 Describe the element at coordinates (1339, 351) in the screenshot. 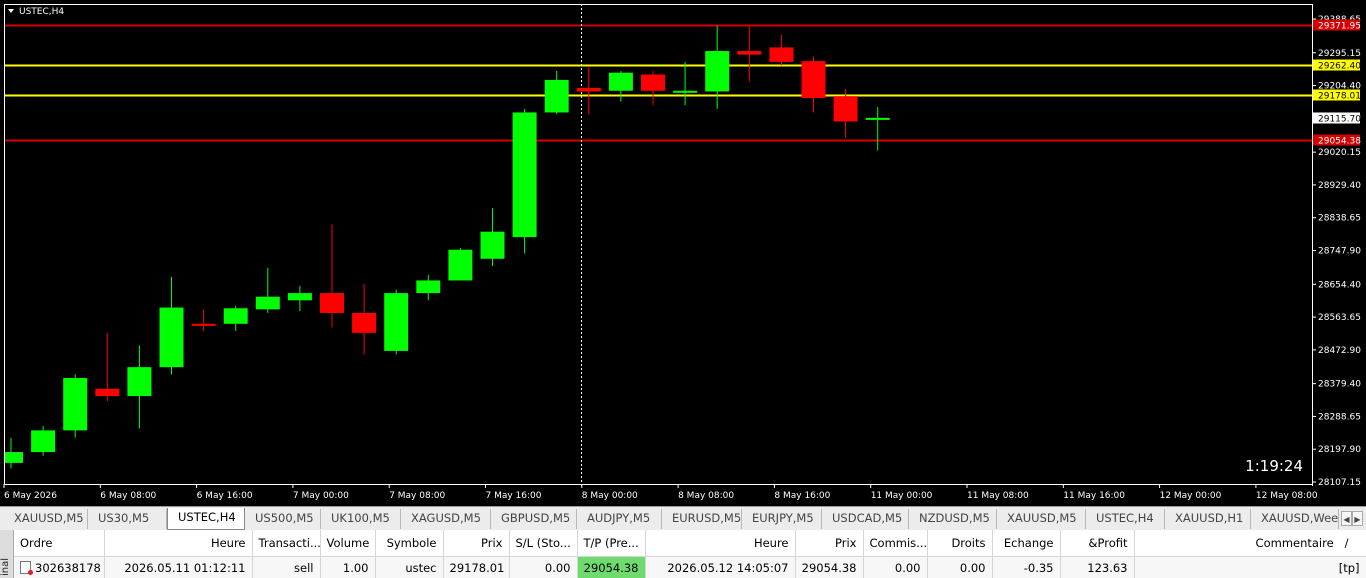

I see `price-axis-label: 28472.90` at that location.